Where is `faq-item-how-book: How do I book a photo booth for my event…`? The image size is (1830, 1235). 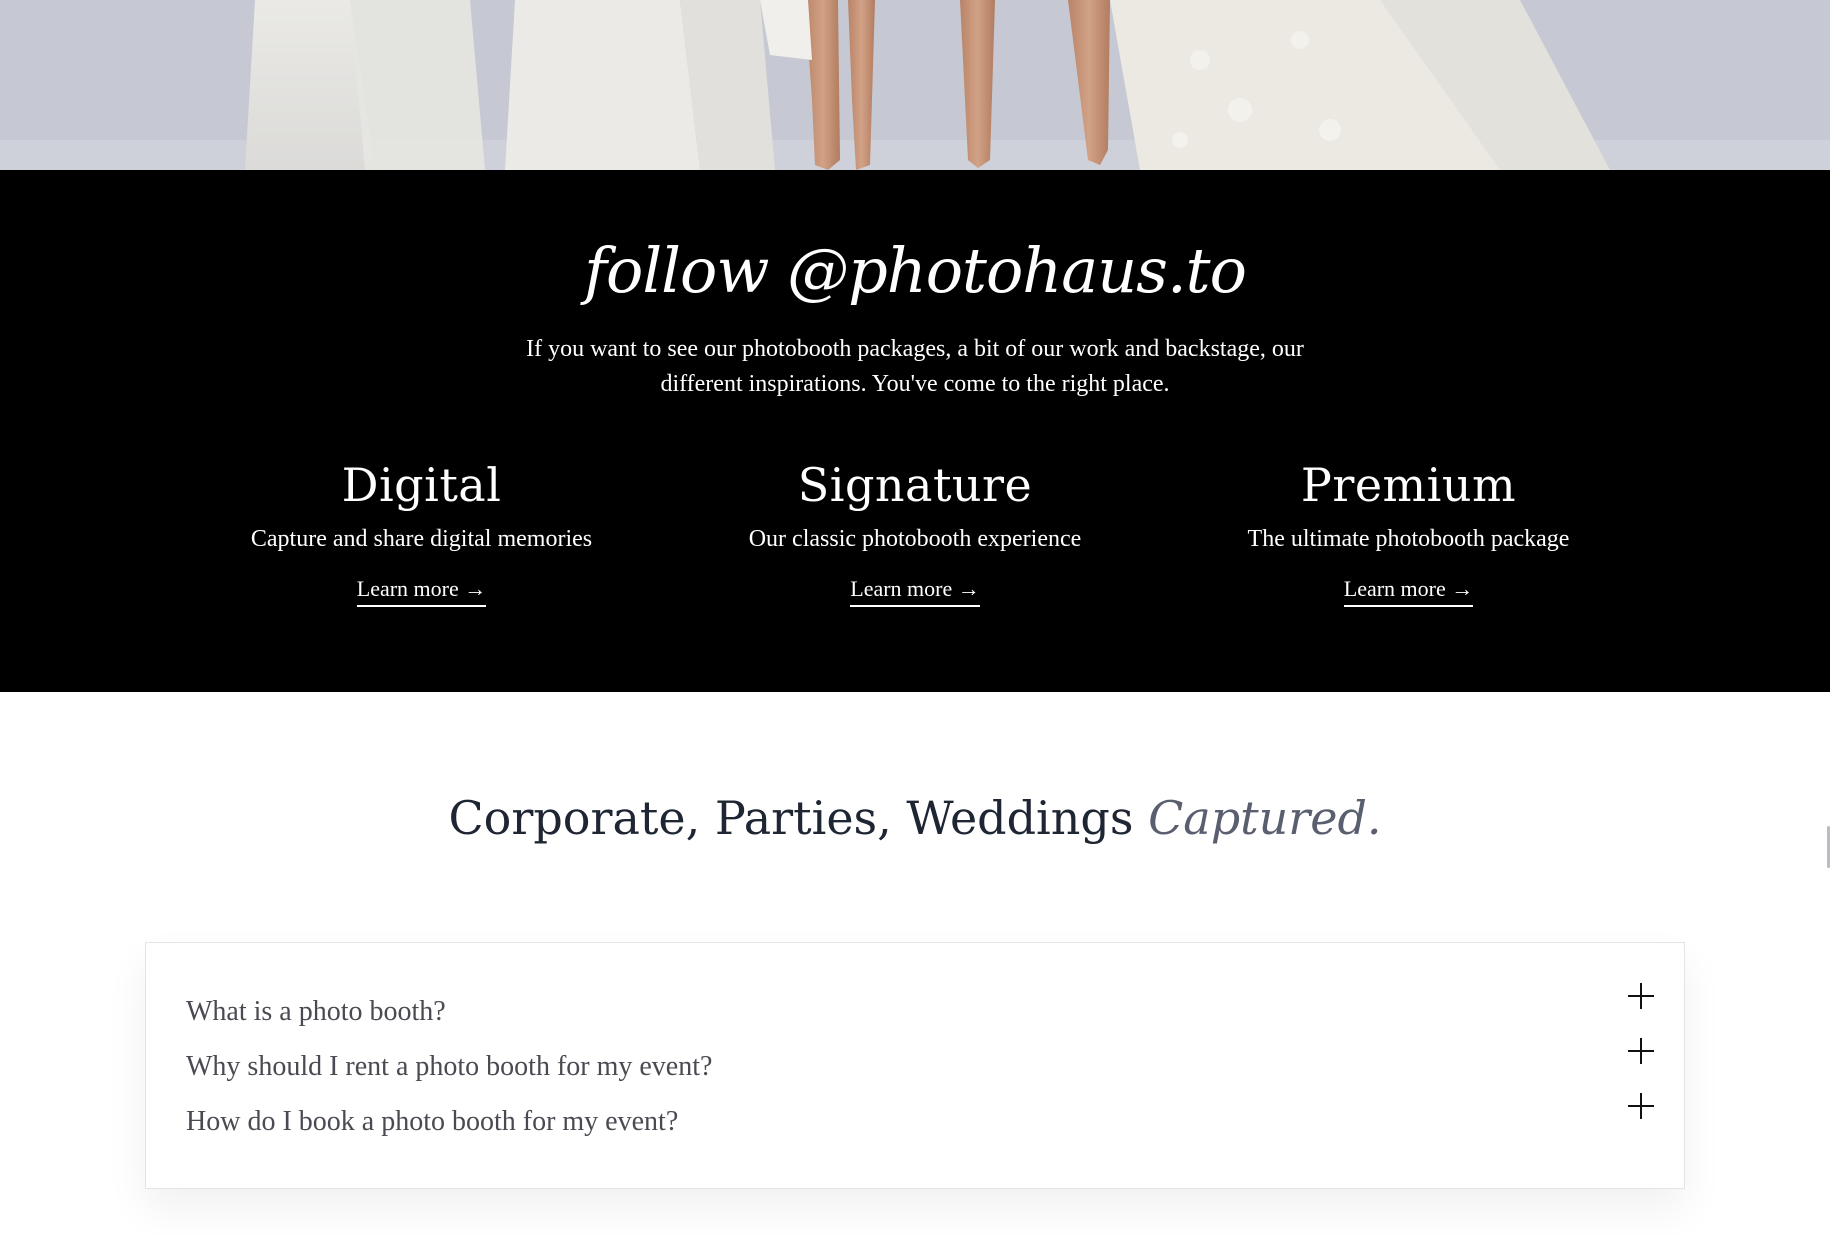 faq-item-how-book: How do I book a photo booth for my event… is located at coordinates (920, 1115).